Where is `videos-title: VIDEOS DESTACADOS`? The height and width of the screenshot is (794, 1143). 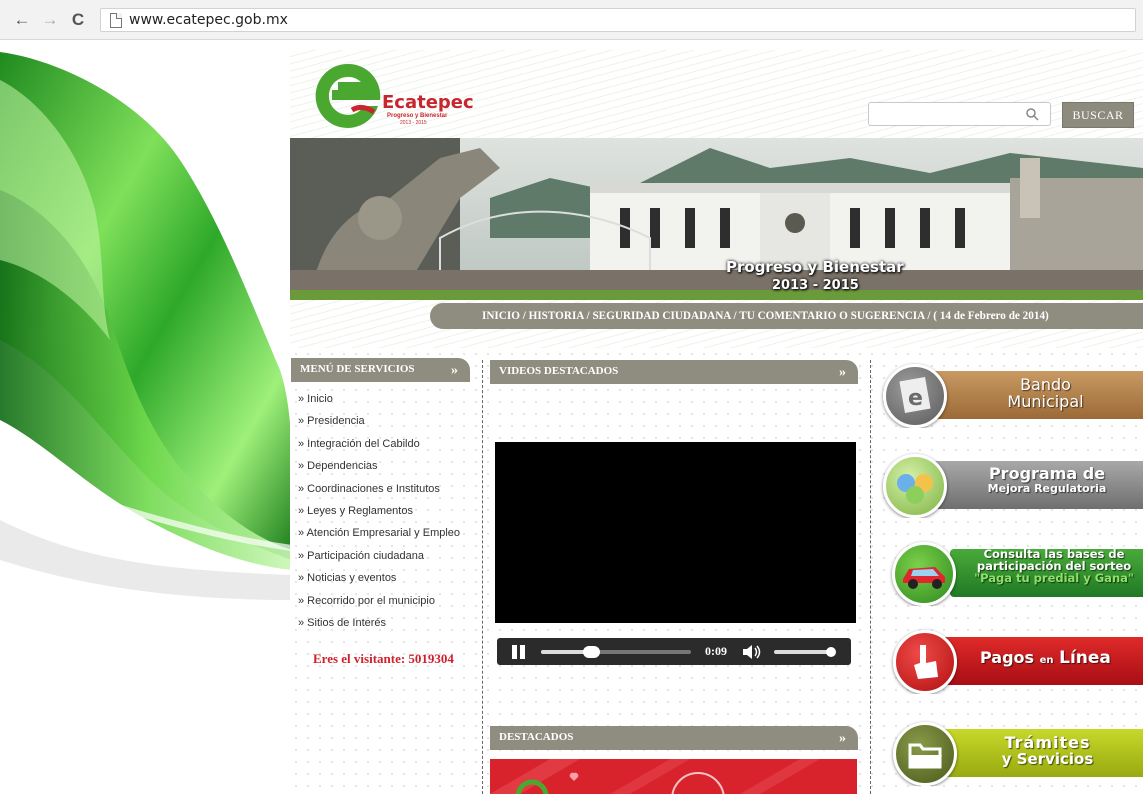 videos-title: VIDEOS DESTACADOS is located at coordinates (559, 371).